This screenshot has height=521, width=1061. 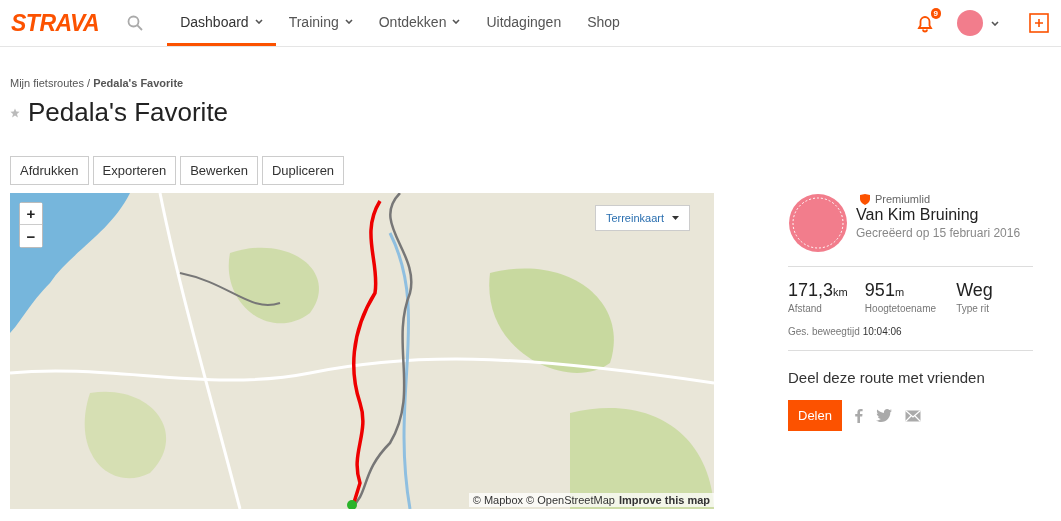 I want to click on share-heading: Deel deze route met vrienden, so click(x=887, y=377).